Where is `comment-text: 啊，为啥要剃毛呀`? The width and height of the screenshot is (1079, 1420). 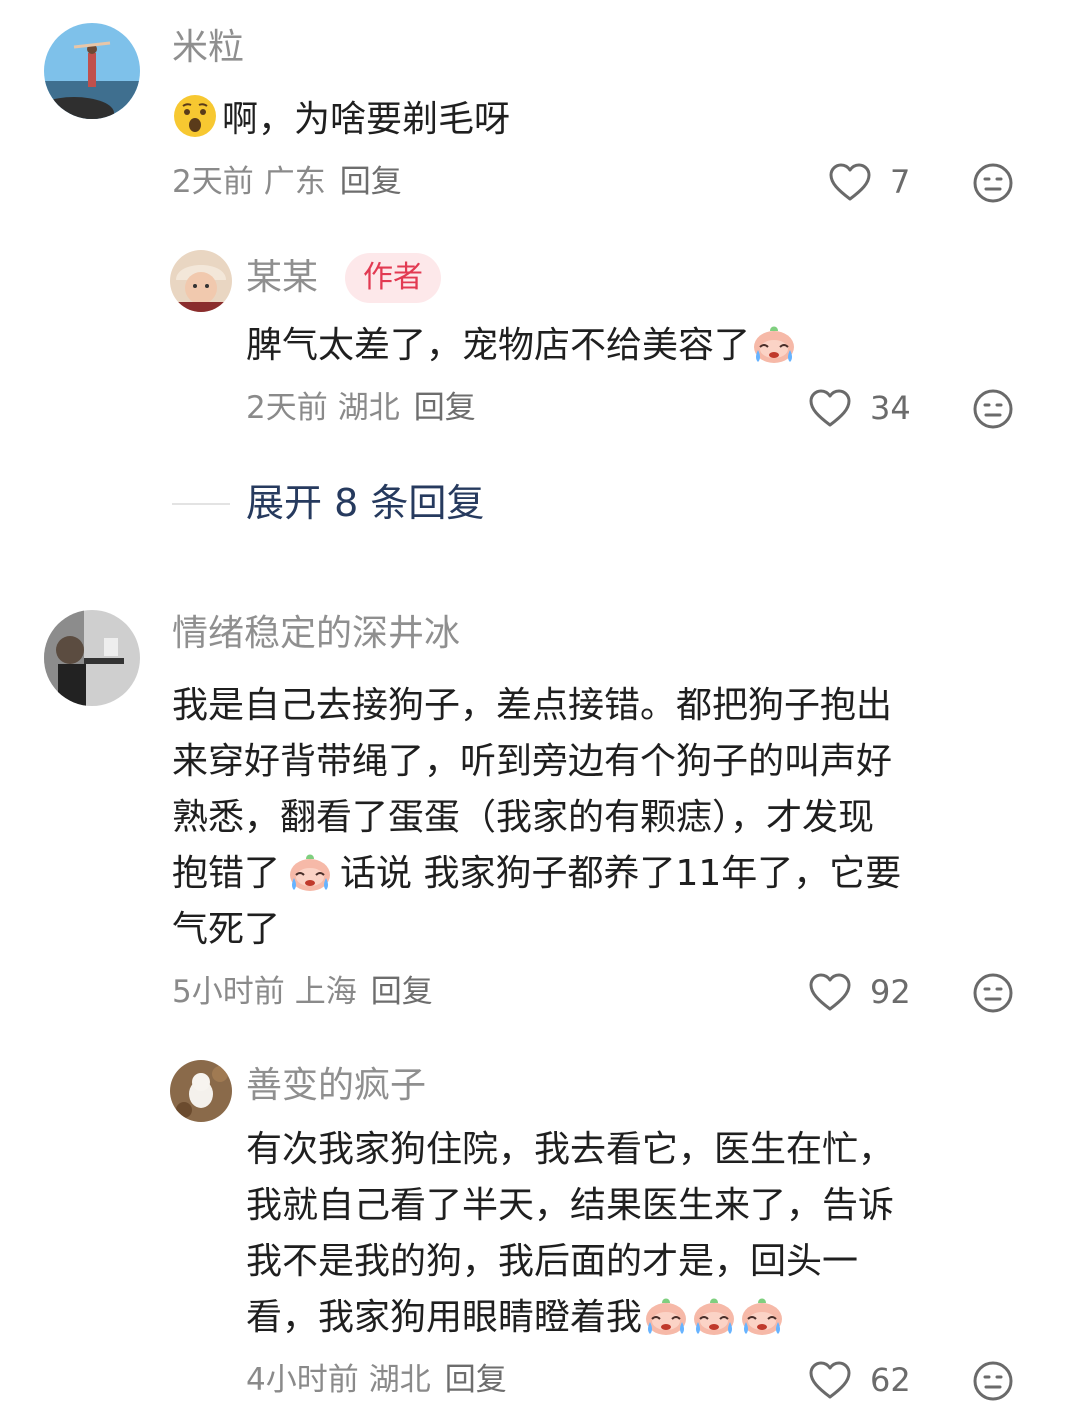
comment-text: 啊，为啥要剃毛呀 is located at coordinates (341, 120).